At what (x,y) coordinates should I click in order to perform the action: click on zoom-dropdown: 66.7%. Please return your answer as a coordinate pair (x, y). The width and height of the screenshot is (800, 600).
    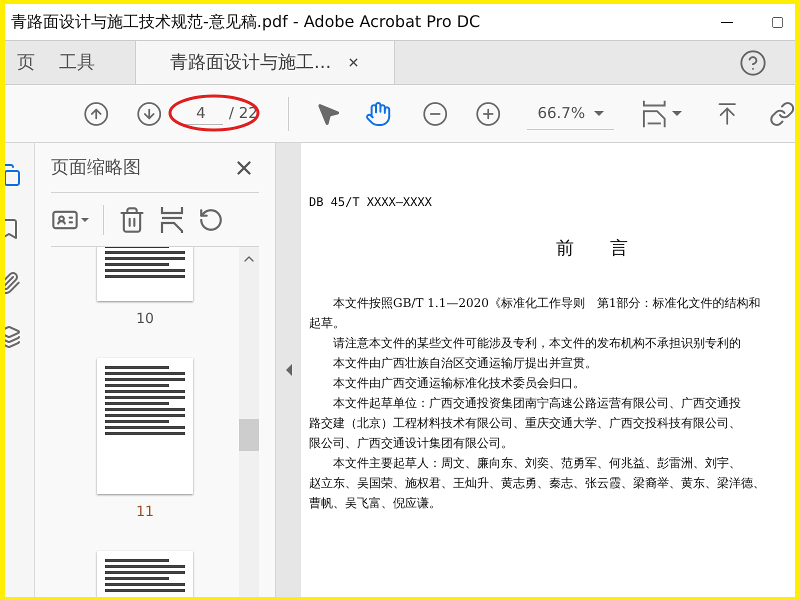
    Looking at the image, I should click on (570, 114).